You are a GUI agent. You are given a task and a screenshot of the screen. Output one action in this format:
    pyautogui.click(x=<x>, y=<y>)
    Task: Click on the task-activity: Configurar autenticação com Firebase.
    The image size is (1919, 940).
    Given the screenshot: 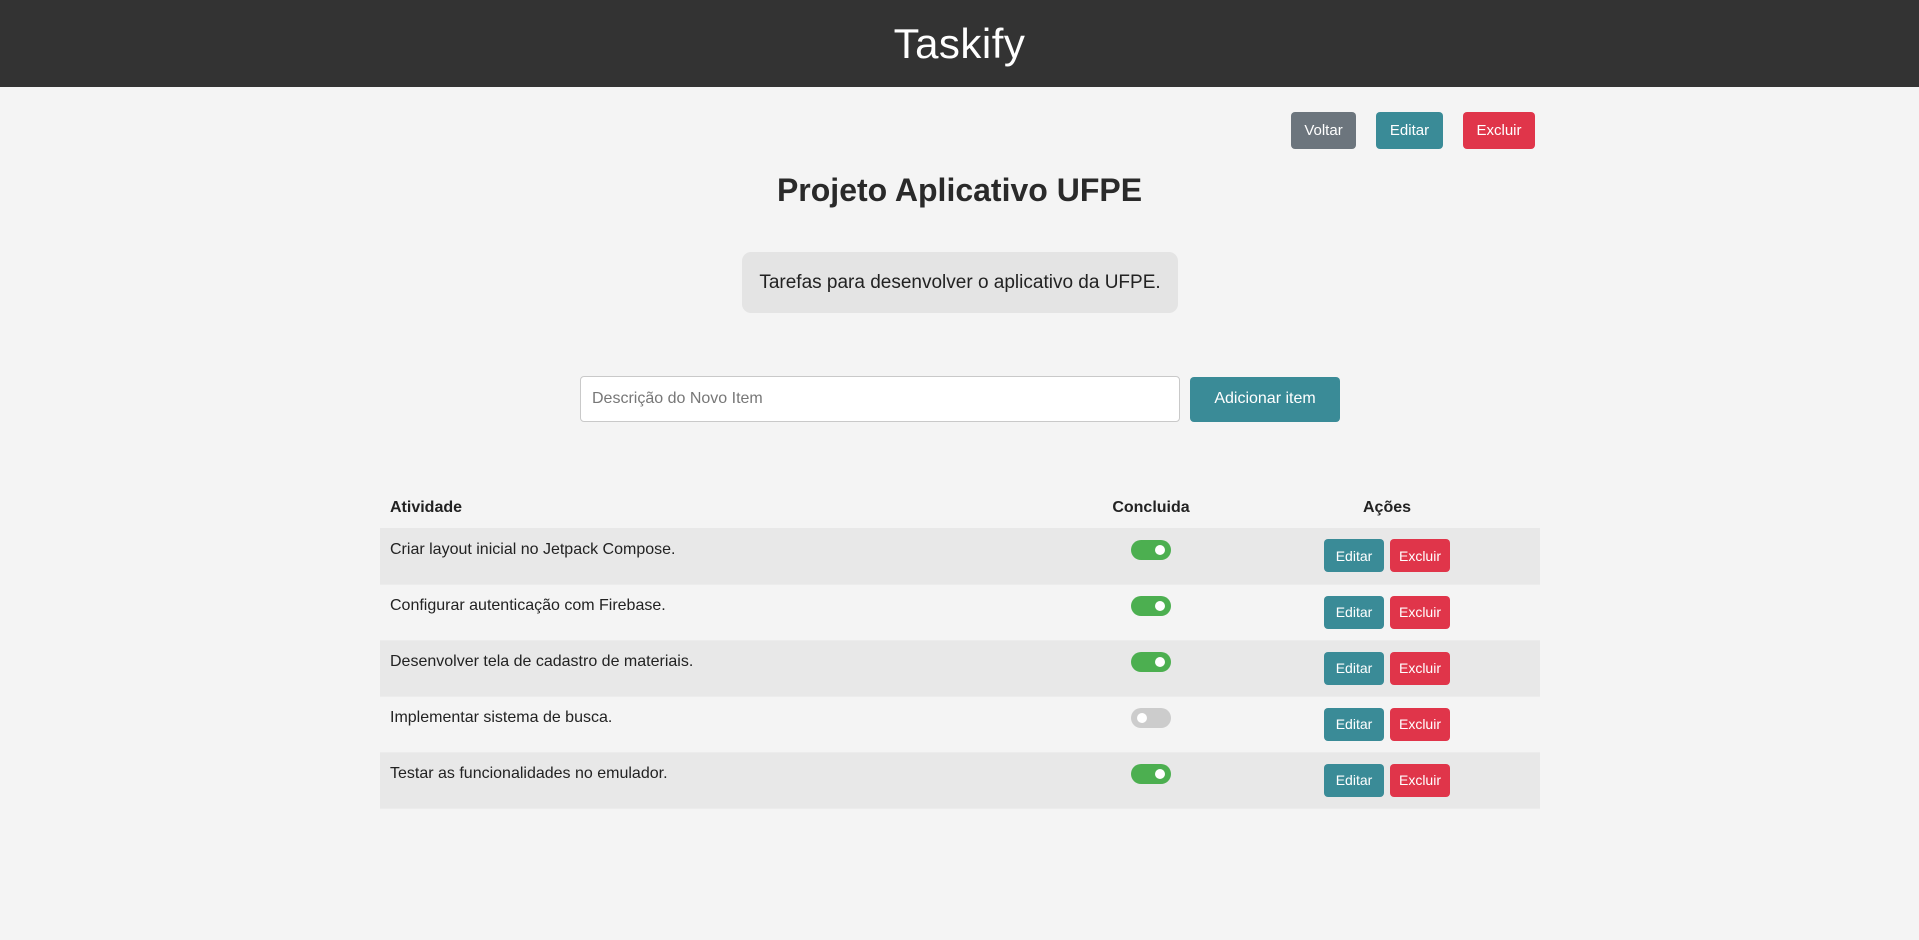 What is the action you would take?
    pyautogui.click(x=724, y=612)
    